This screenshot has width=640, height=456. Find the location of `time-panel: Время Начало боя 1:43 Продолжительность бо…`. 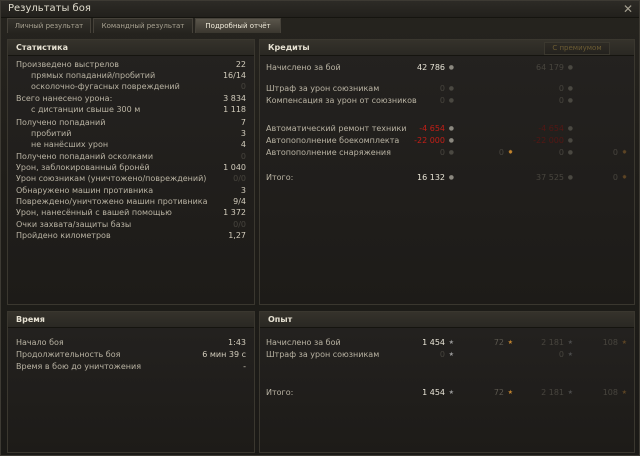

time-panel: Время Начало боя 1:43 Продолжительность бо… is located at coordinates (131, 382).